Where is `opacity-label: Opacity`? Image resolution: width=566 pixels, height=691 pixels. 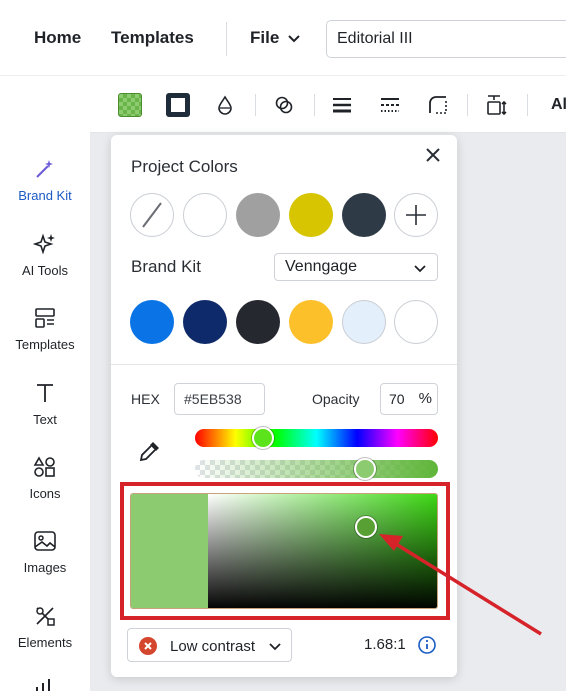
opacity-label: Opacity is located at coordinates (336, 399).